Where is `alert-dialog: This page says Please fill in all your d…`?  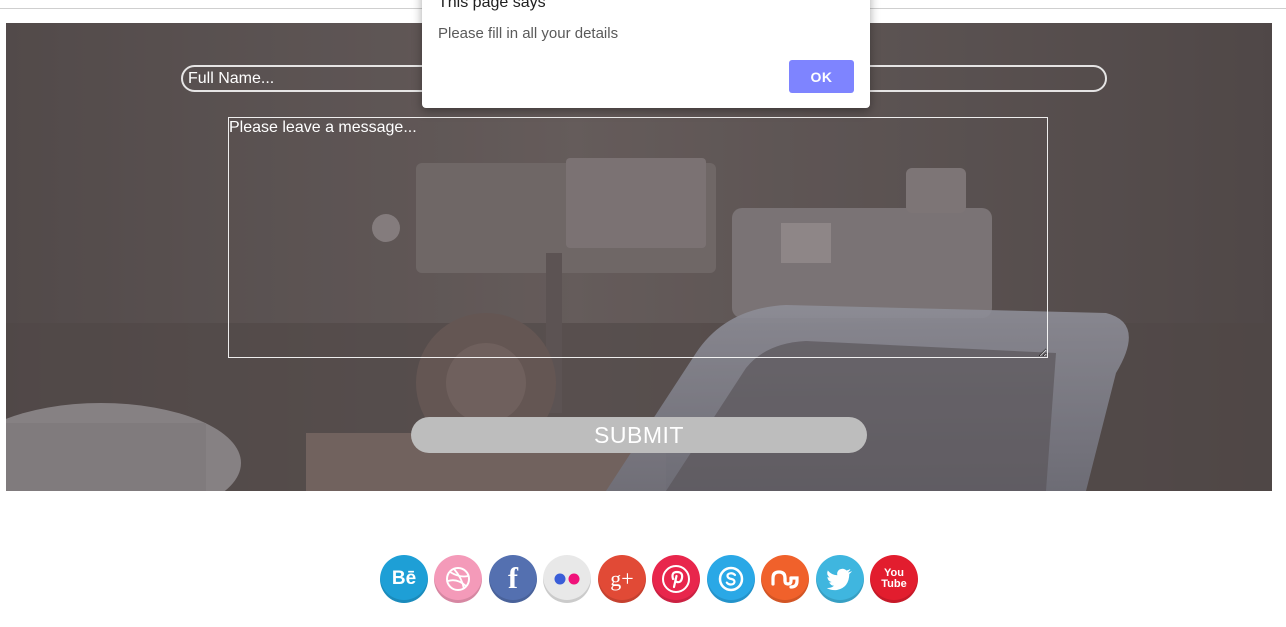 alert-dialog: This page says Please fill in all your d… is located at coordinates (646, 54).